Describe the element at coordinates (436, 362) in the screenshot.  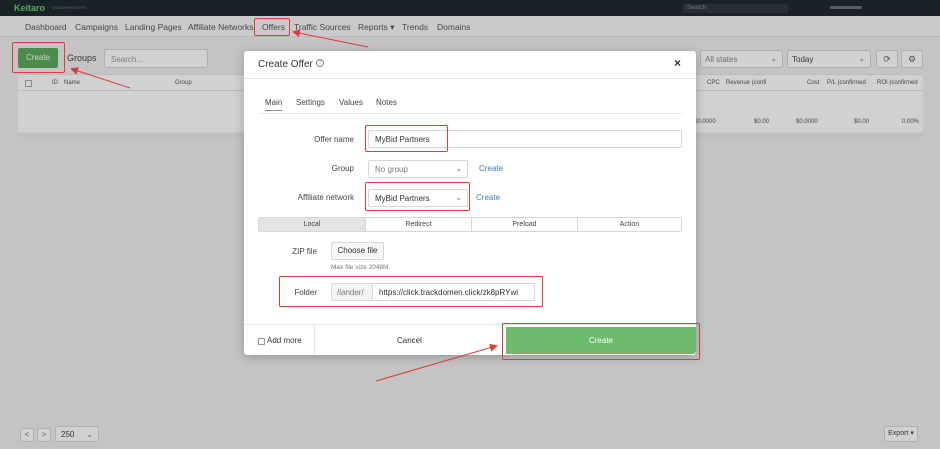
I see `arrow-to-submit` at that location.